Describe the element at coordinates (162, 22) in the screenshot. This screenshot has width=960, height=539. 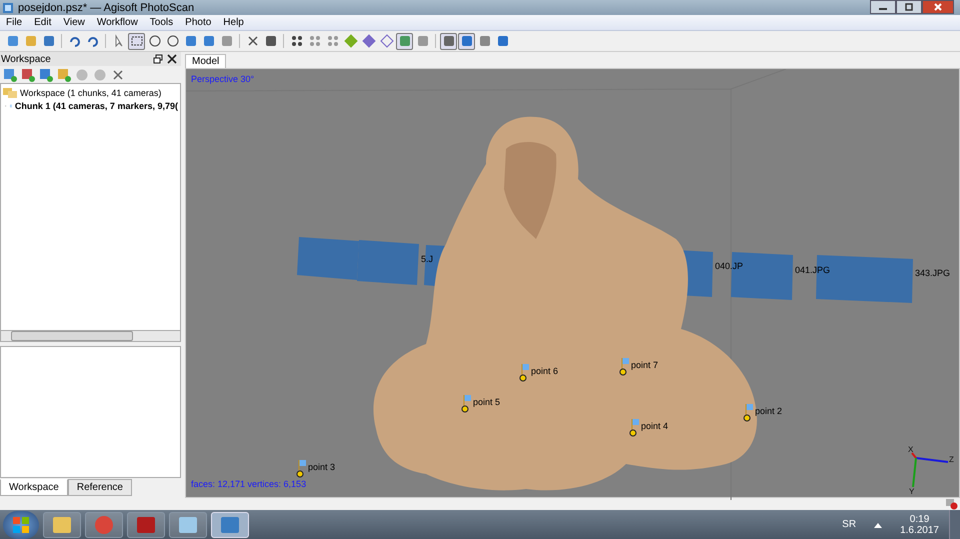
I see `menu-item: Tools` at that location.